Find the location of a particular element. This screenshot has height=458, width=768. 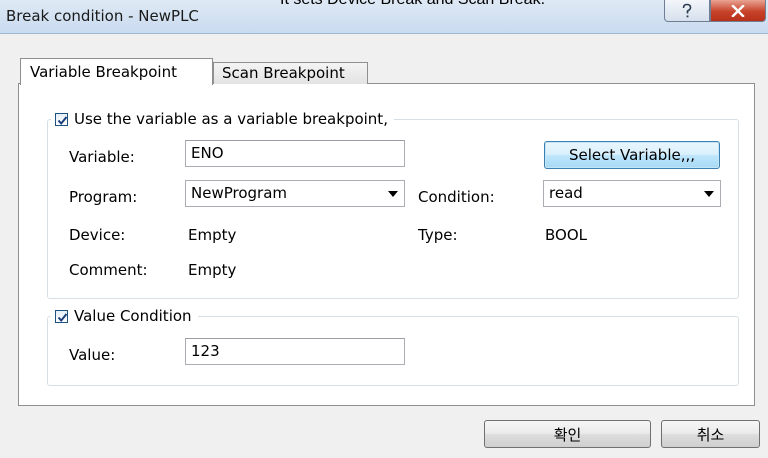

value-condition-label: Value Condition is located at coordinates (133, 316).